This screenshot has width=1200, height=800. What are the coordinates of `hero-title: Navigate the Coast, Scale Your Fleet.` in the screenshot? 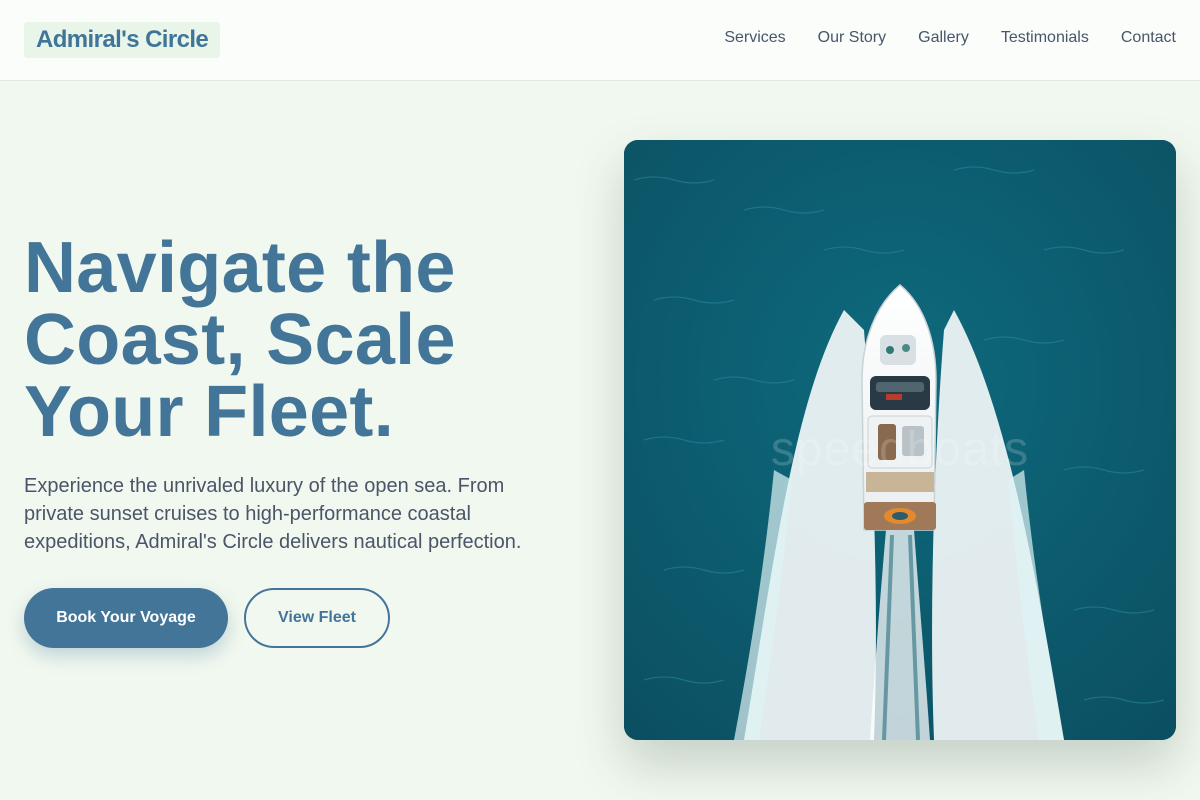 It's located at (304, 340).